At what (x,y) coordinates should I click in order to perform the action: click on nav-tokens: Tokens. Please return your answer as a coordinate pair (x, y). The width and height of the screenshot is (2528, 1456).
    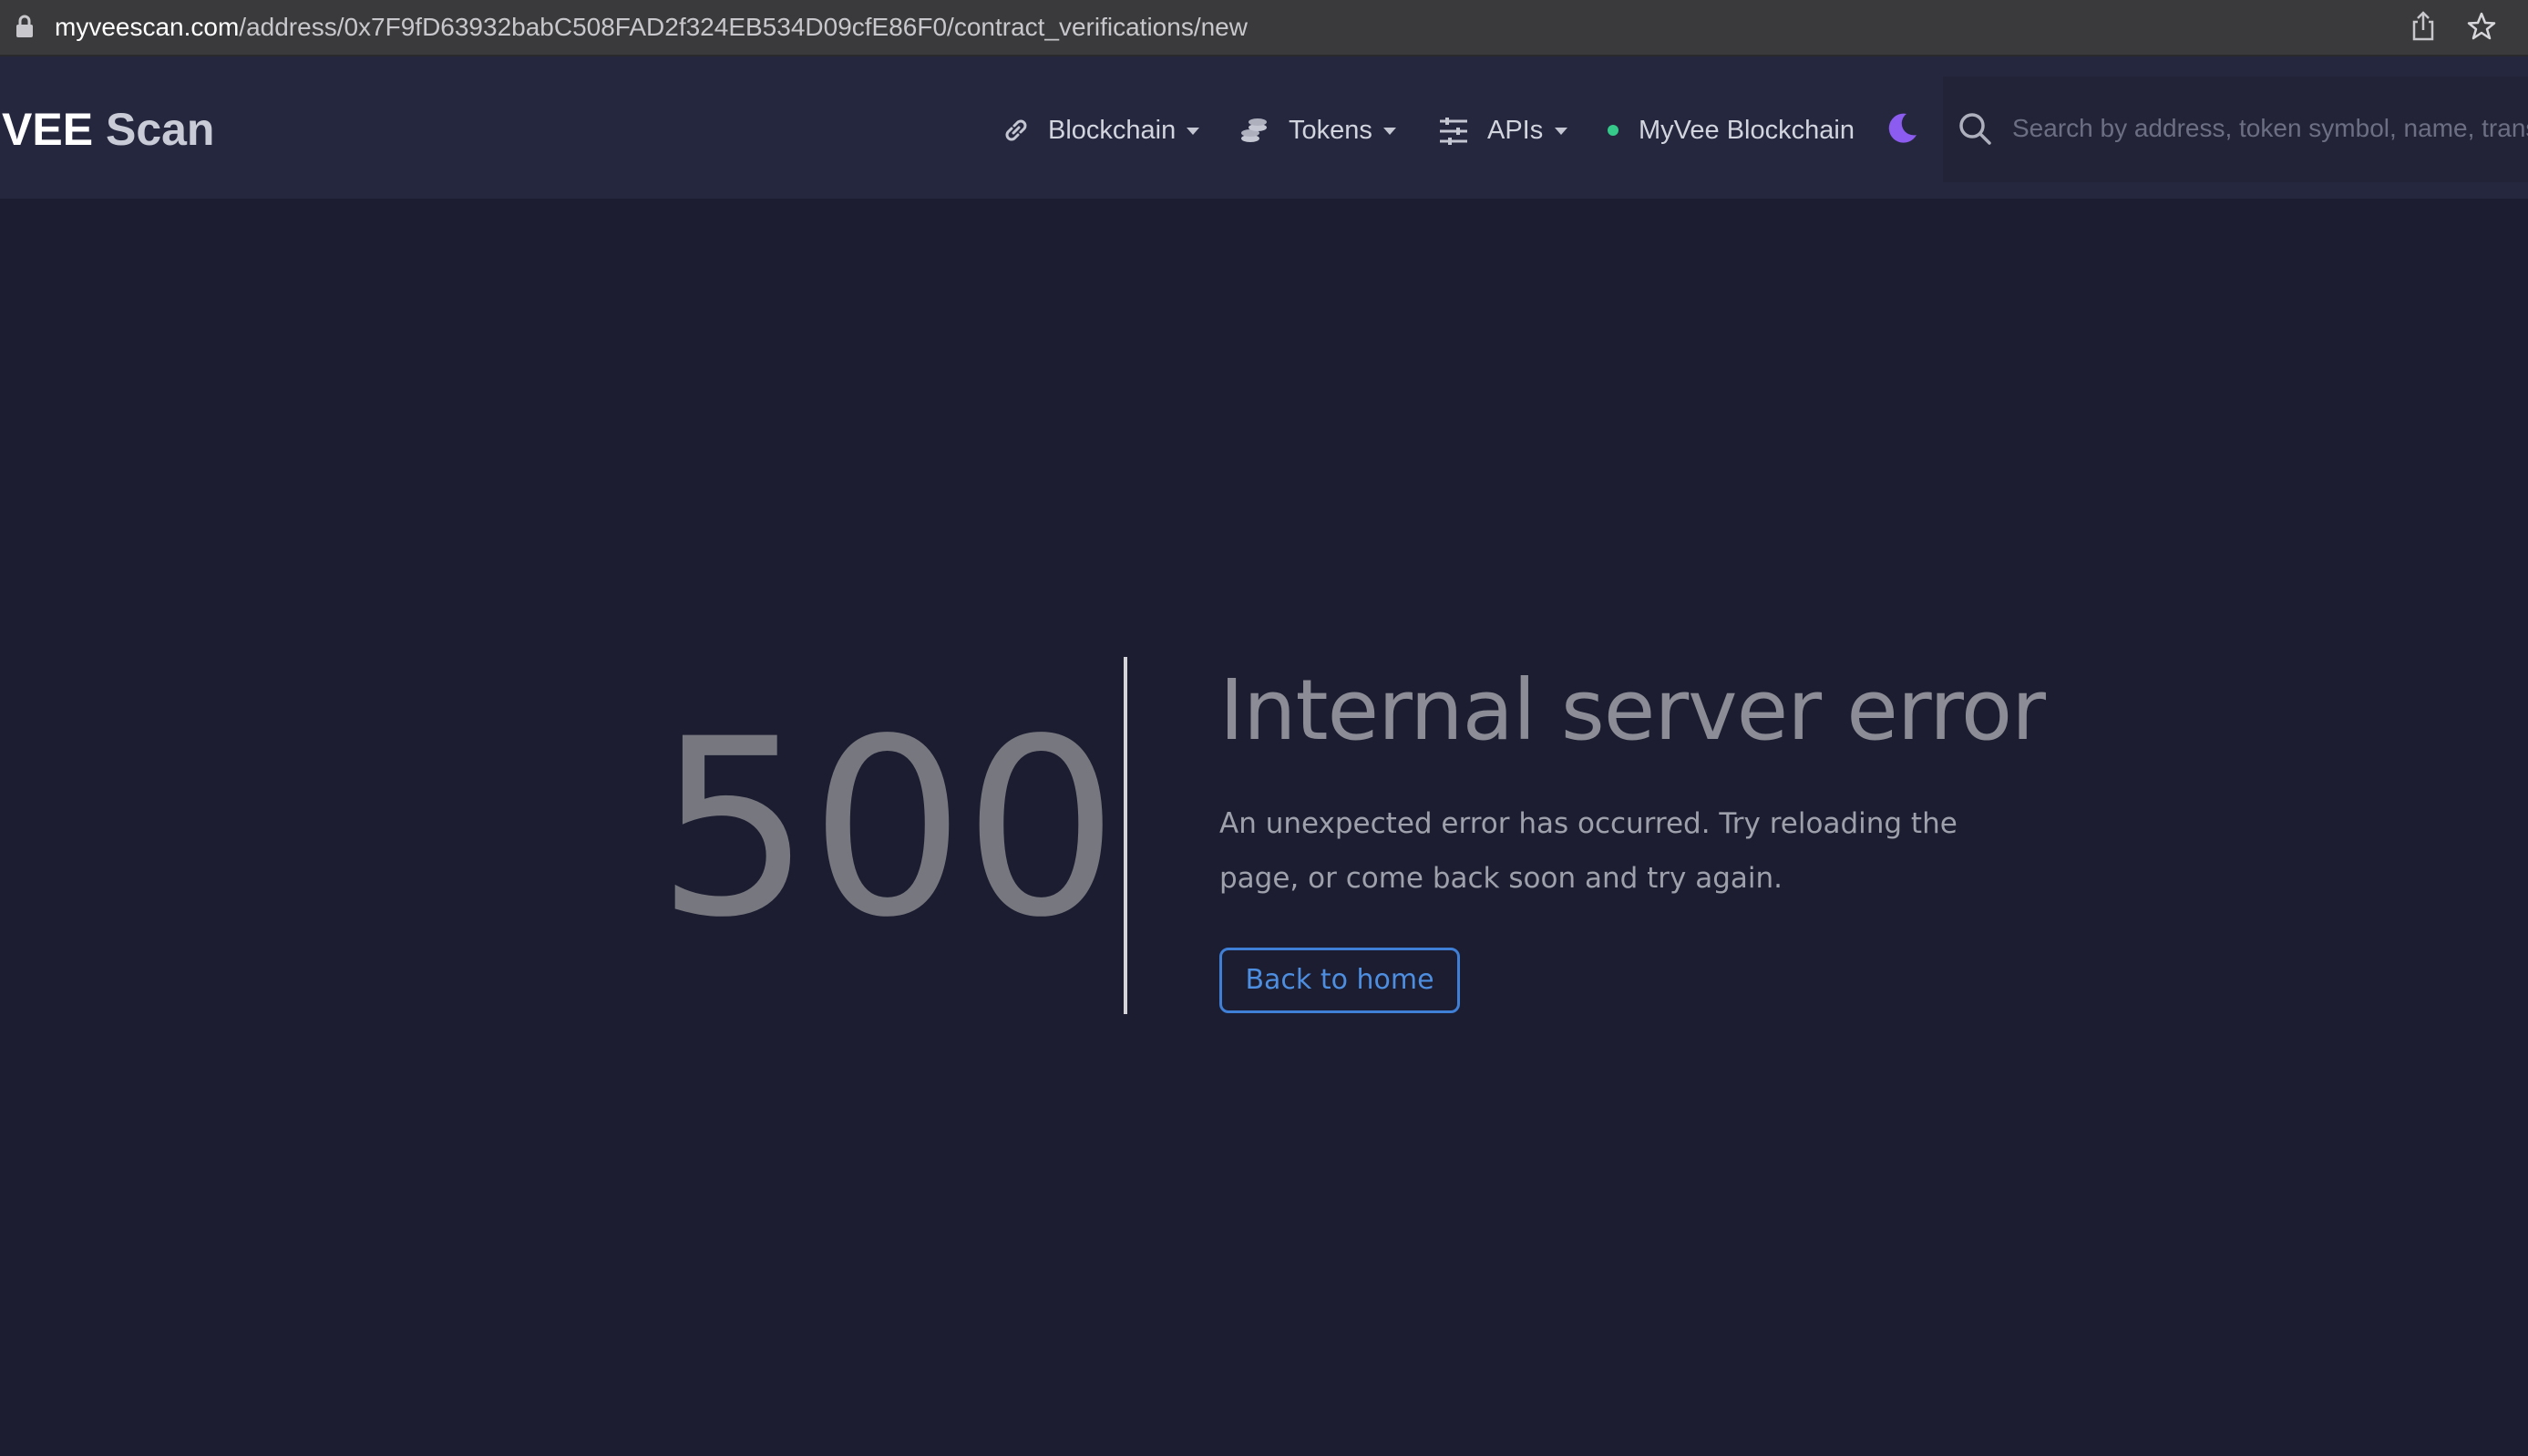
    Looking at the image, I should click on (1319, 130).